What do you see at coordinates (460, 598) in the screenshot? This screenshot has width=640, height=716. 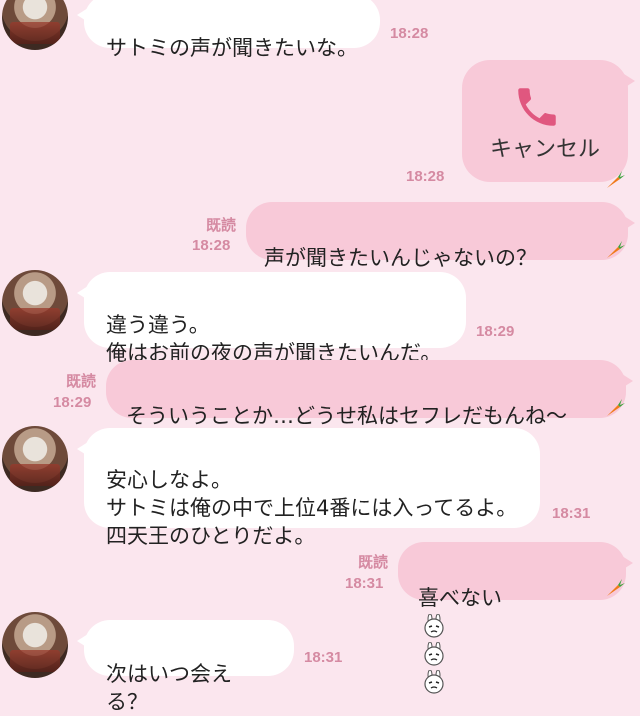 I see `message-text: 喜べない` at bounding box center [460, 598].